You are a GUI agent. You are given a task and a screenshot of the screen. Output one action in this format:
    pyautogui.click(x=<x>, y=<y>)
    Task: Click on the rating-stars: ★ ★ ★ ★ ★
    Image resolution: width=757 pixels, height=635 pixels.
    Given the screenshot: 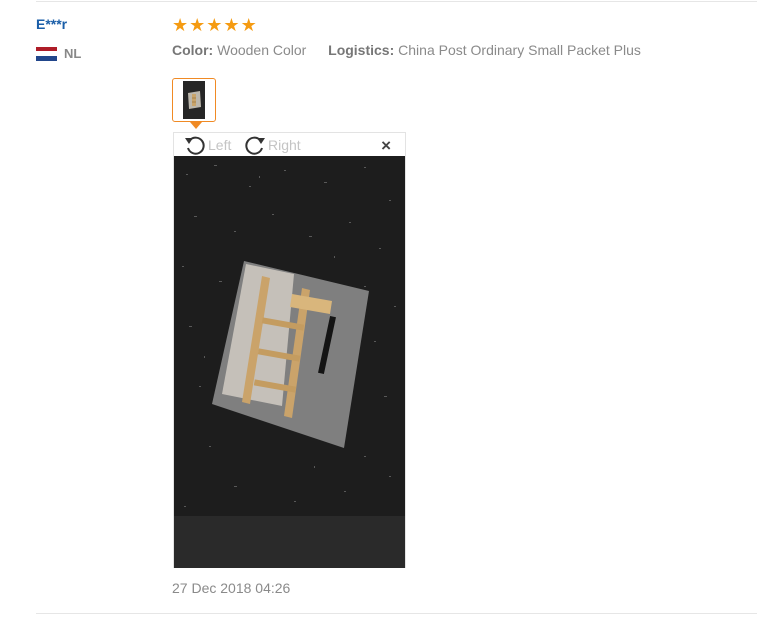 What is the action you would take?
    pyautogui.click(x=214, y=25)
    